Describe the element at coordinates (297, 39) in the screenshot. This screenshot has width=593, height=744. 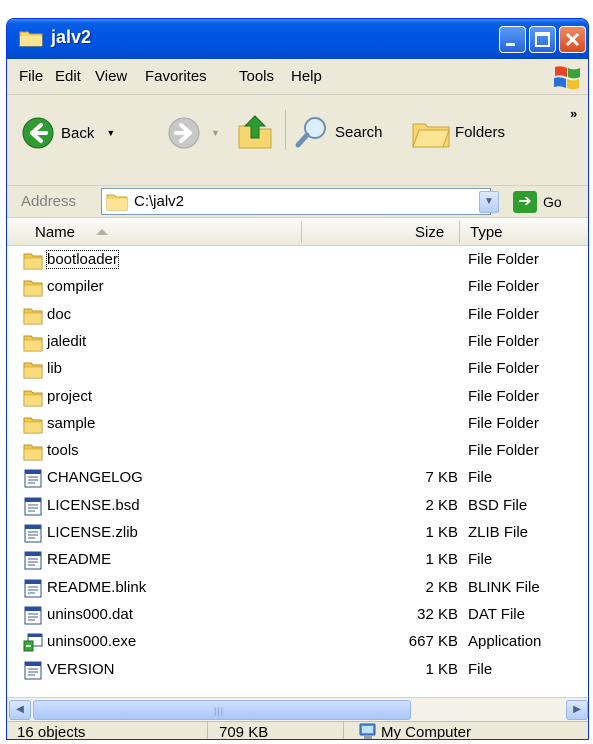
I see `title-bar: jalv2` at that location.